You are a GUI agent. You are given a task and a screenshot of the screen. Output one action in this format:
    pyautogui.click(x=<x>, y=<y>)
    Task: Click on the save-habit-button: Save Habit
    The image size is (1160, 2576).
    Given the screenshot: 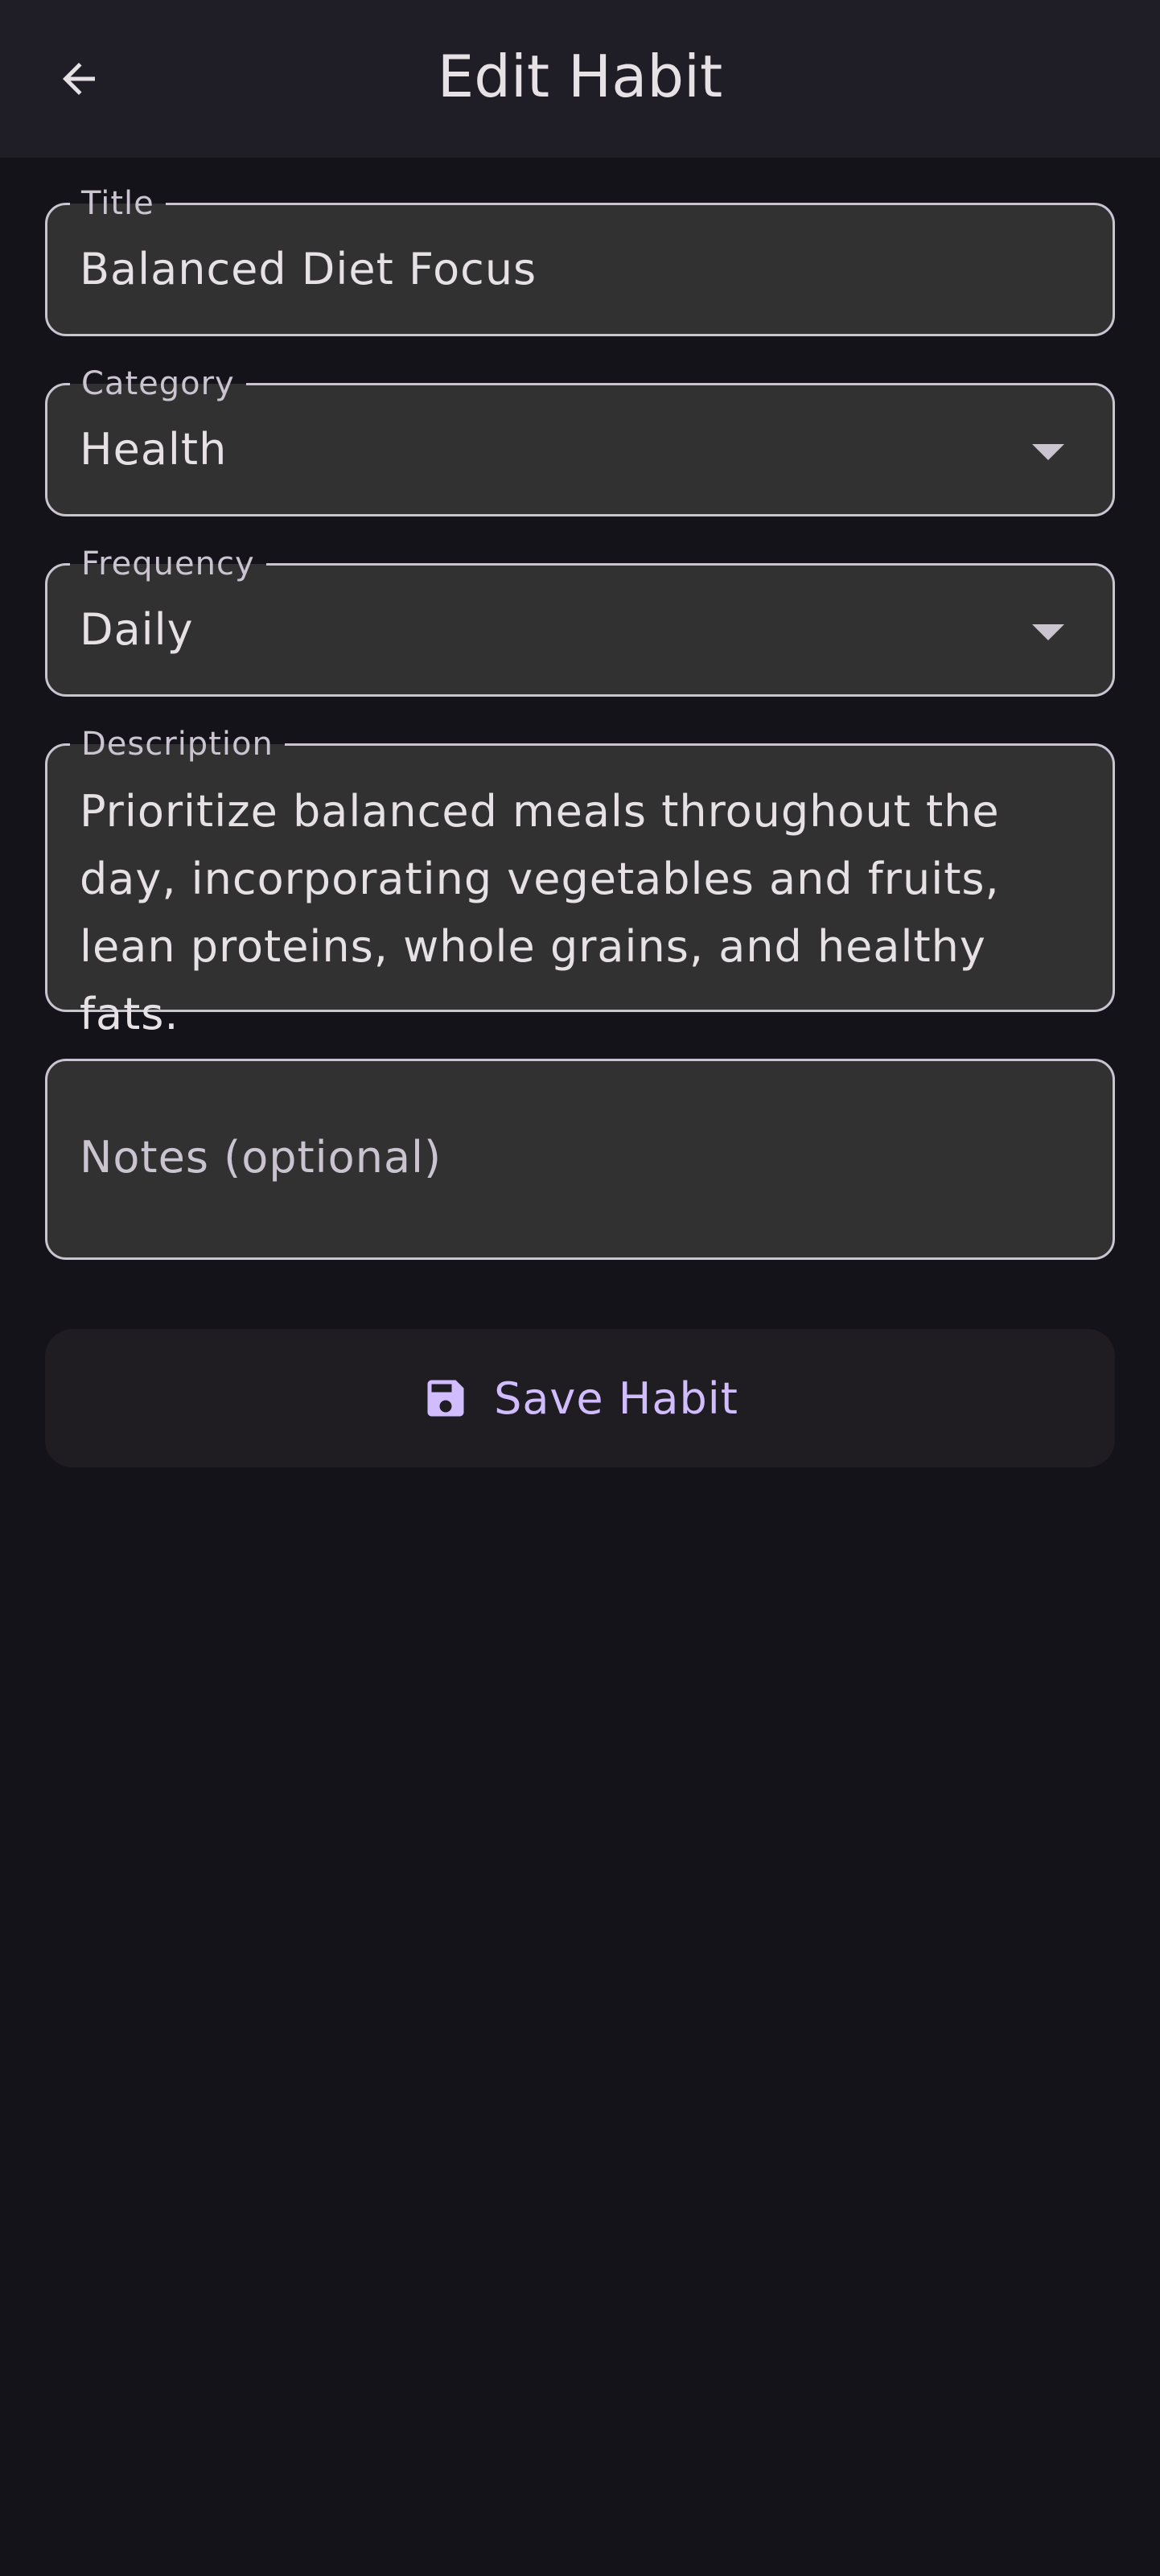 What is the action you would take?
    pyautogui.click(x=580, y=1398)
    